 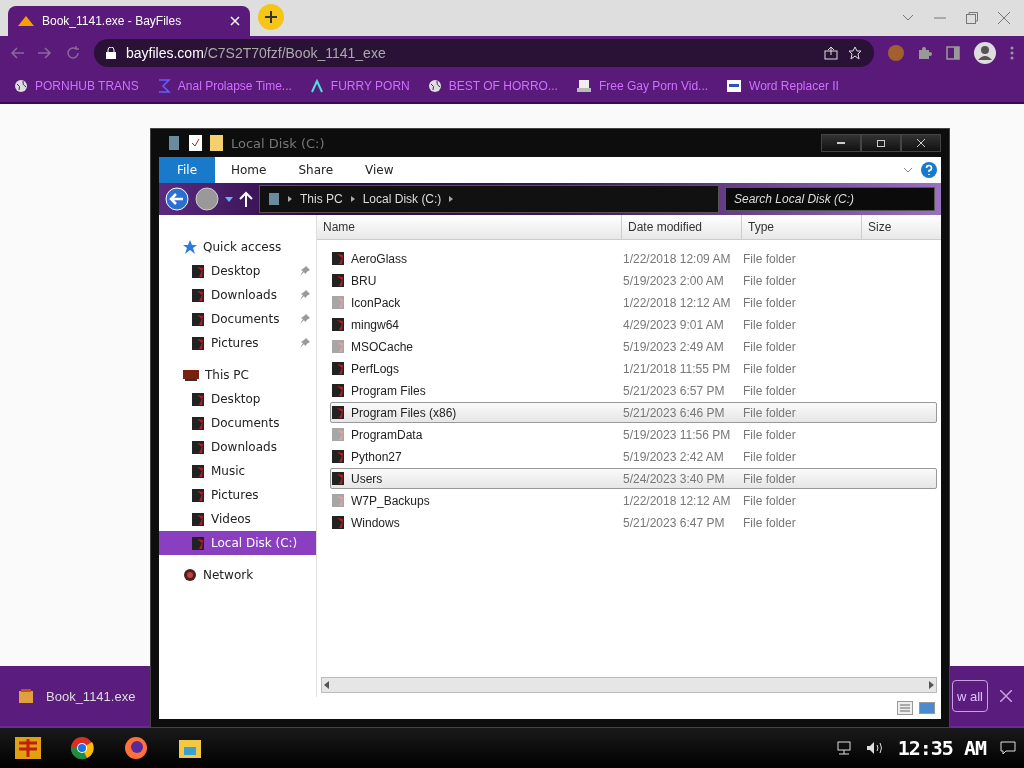 What do you see at coordinates (321, 199) in the screenshot?
I see `breadcrumb-item: This PC` at bounding box center [321, 199].